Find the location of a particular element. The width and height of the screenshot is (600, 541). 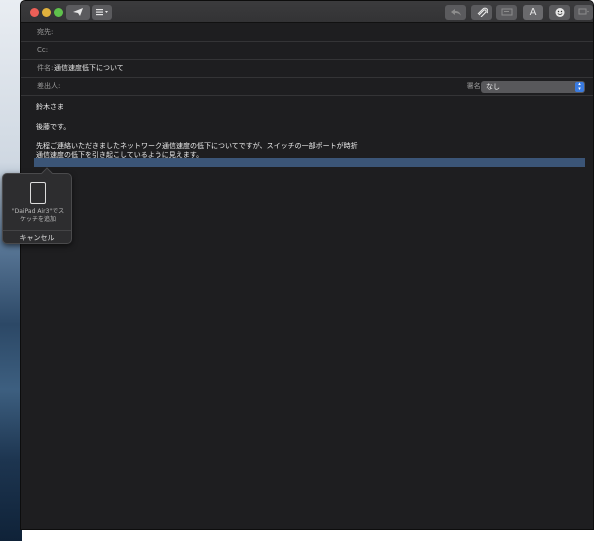

photo-browser-icon is located at coordinates (583, 11).